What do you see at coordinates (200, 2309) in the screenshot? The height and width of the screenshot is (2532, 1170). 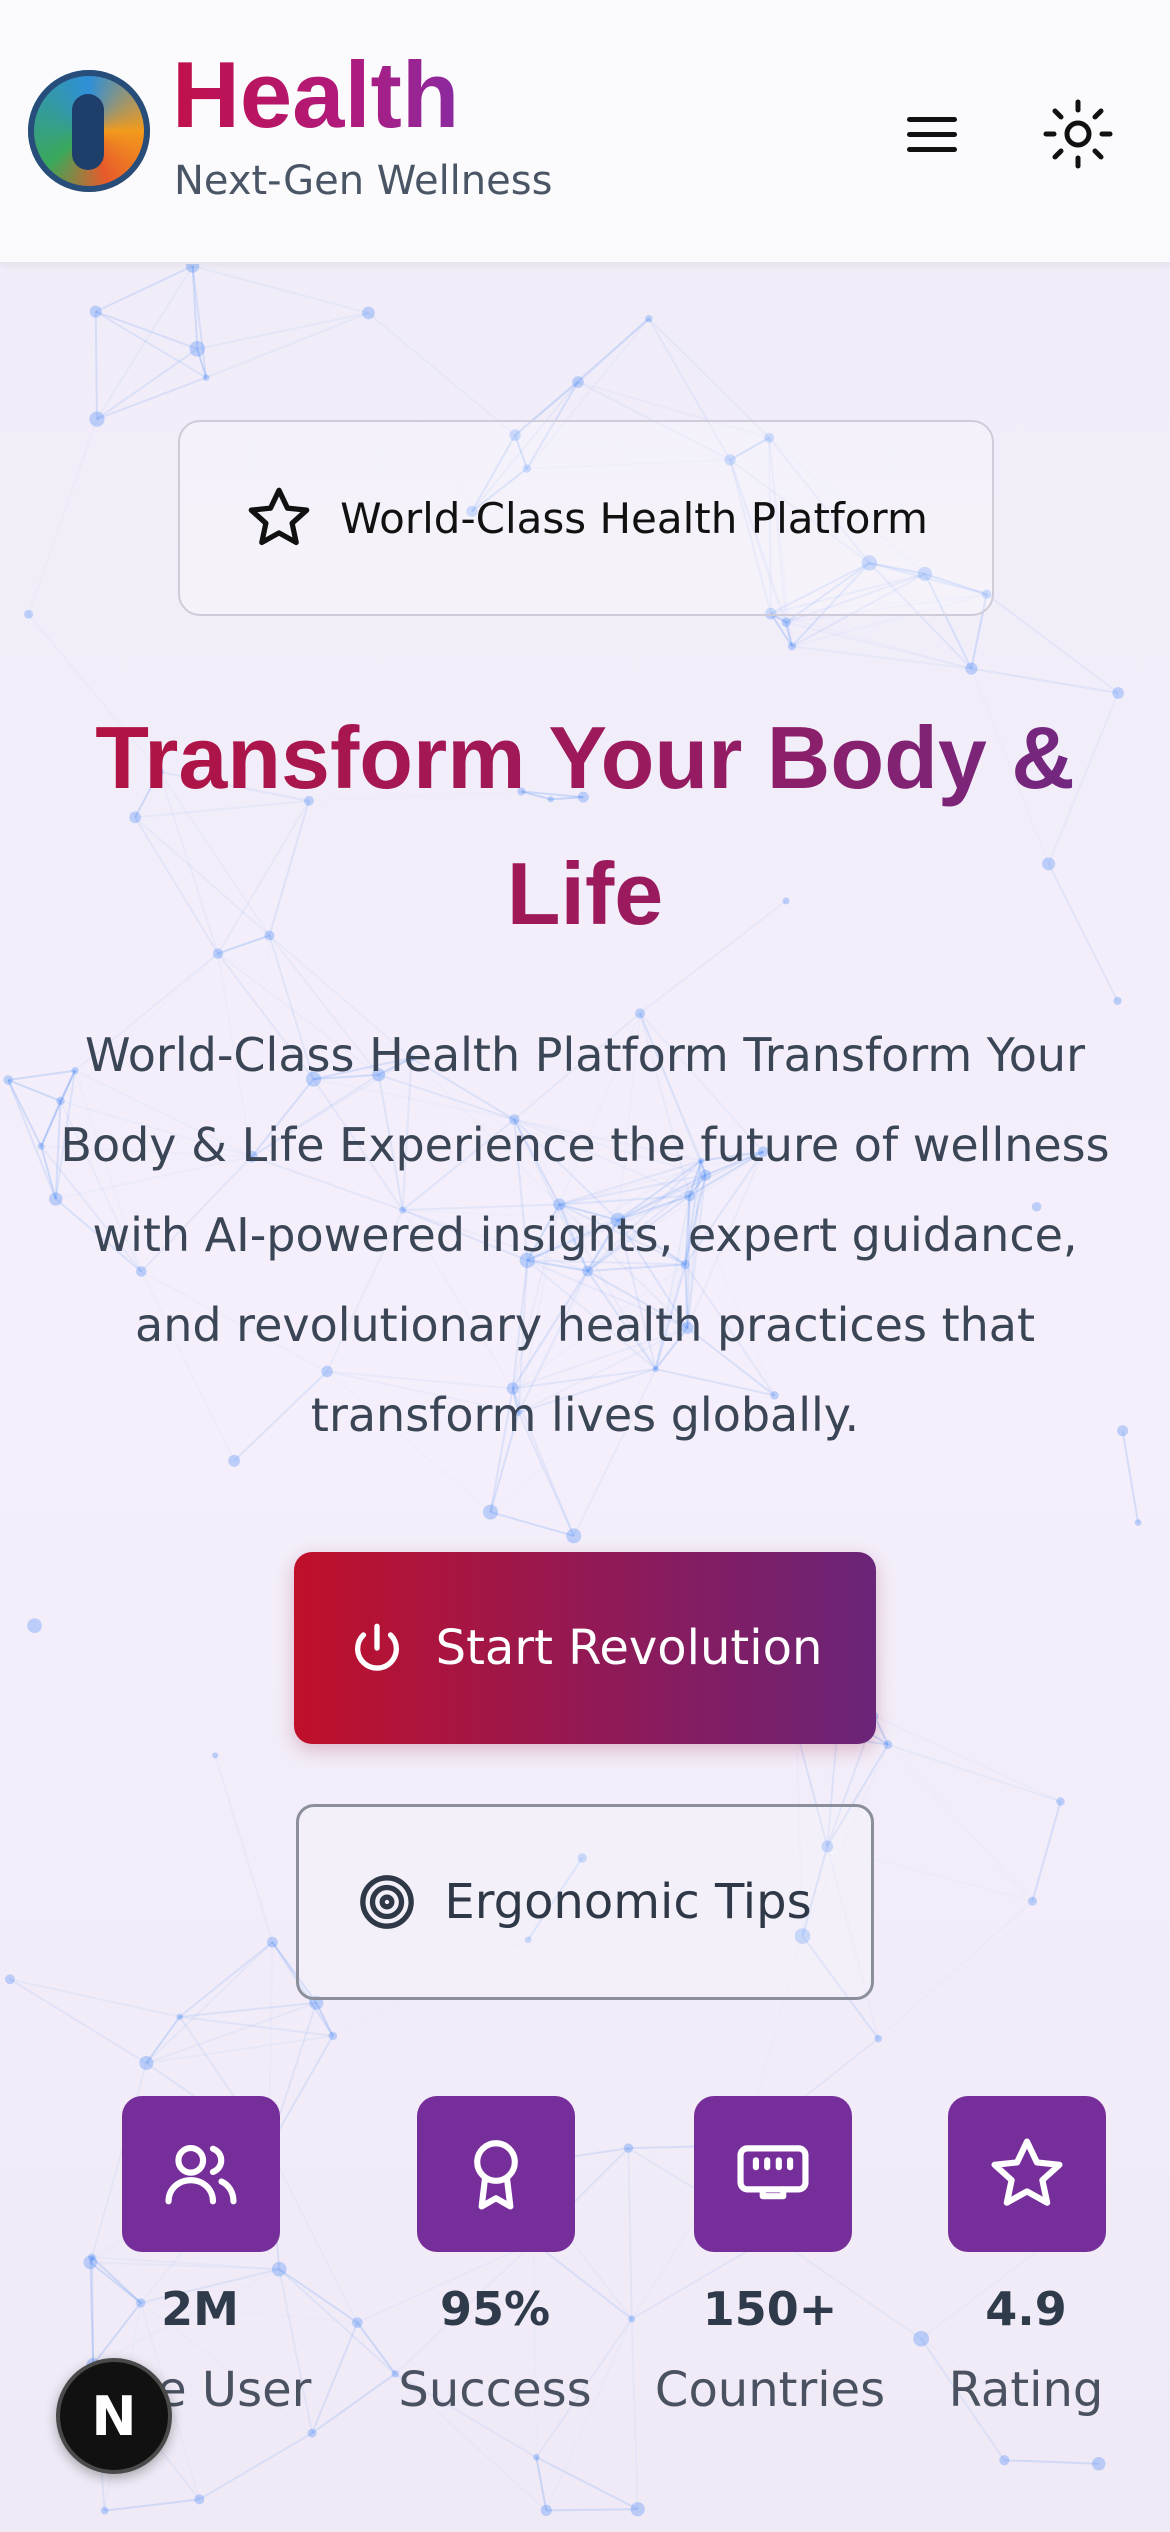 I see `stat-value: 2M` at bounding box center [200, 2309].